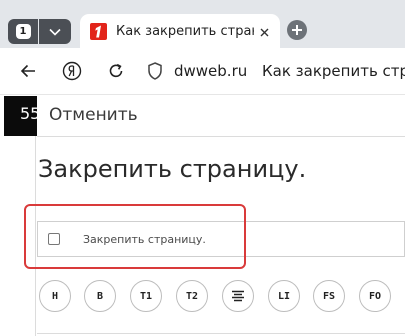 This screenshot has width=405, height=336. I want to click on reload-icon, so click(116, 70).